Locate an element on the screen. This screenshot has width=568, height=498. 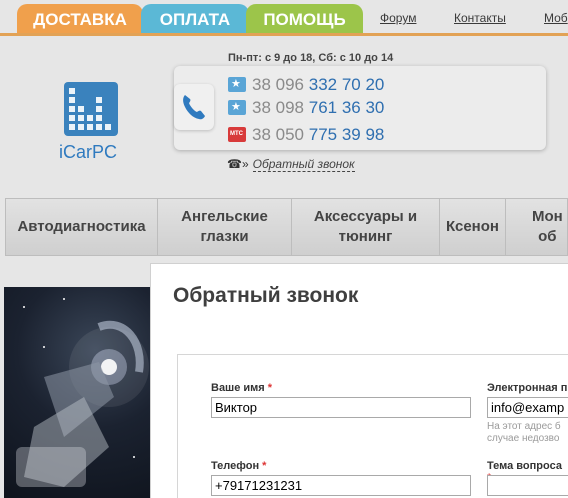
phone-small-icon: ☎ is located at coordinates (234, 164).